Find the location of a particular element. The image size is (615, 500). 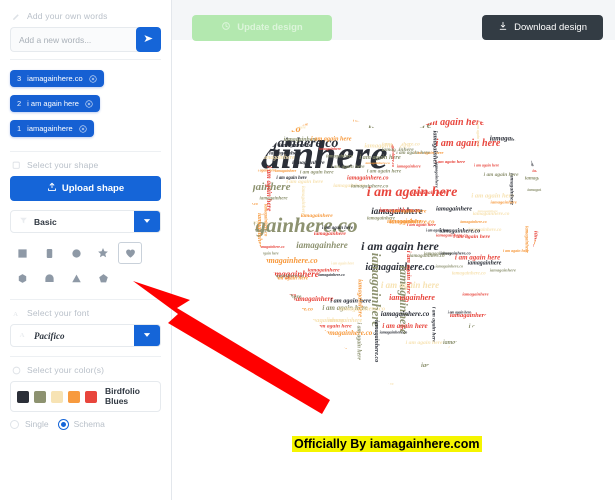

word-chip: 1 iamagainhere is located at coordinates (52, 128).